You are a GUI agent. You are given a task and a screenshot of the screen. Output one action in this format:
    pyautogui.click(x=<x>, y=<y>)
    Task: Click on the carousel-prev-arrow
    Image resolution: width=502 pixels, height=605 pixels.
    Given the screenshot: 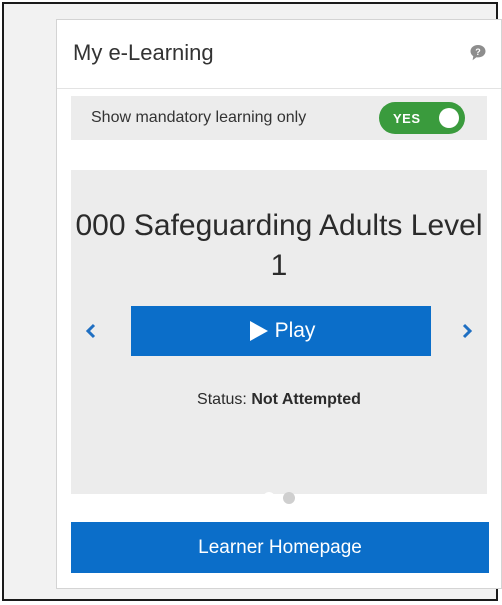 What is the action you would take?
    pyautogui.click(x=91, y=331)
    